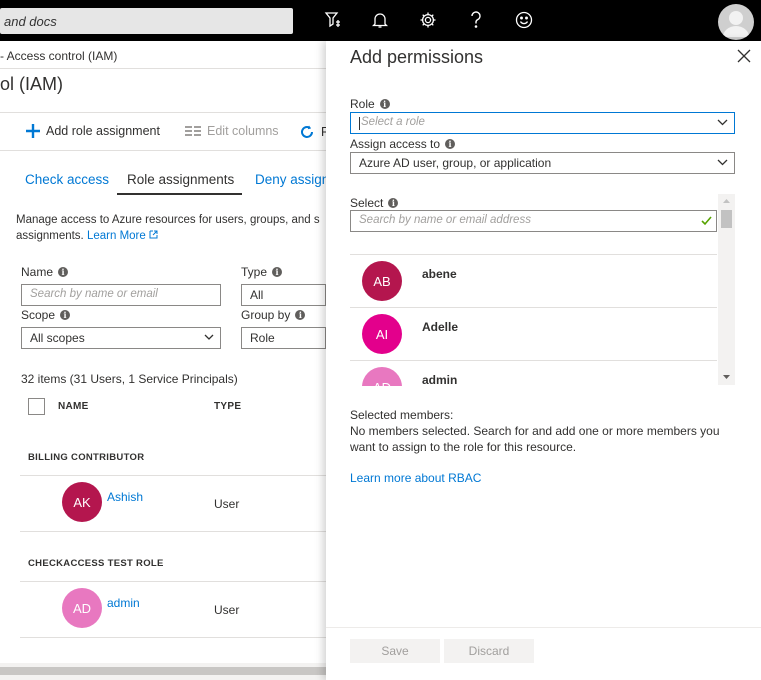 Image resolution: width=761 pixels, height=680 pixels. I want to click on assign-access-label-text: Assign access to, so click(395, 144).